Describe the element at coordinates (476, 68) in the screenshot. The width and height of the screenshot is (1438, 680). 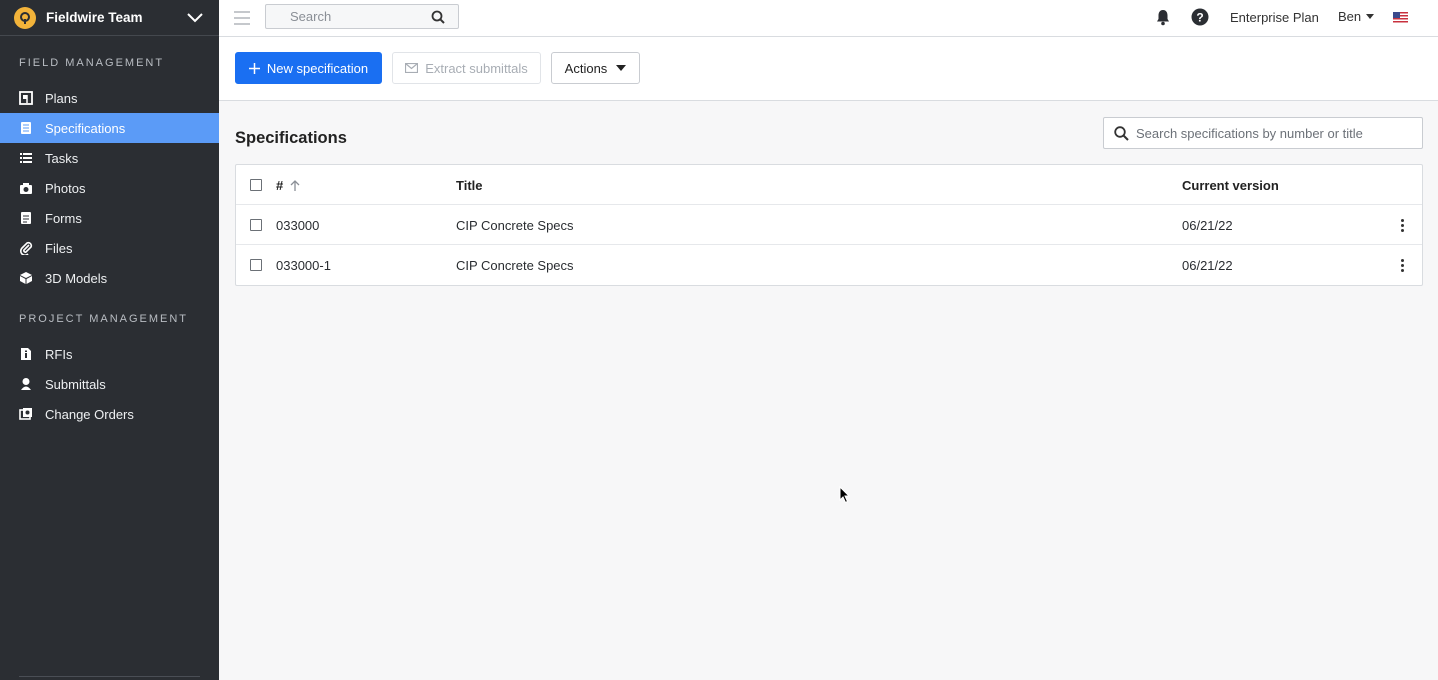
I see `extract-submittals-label: Extract submittals` at that location.